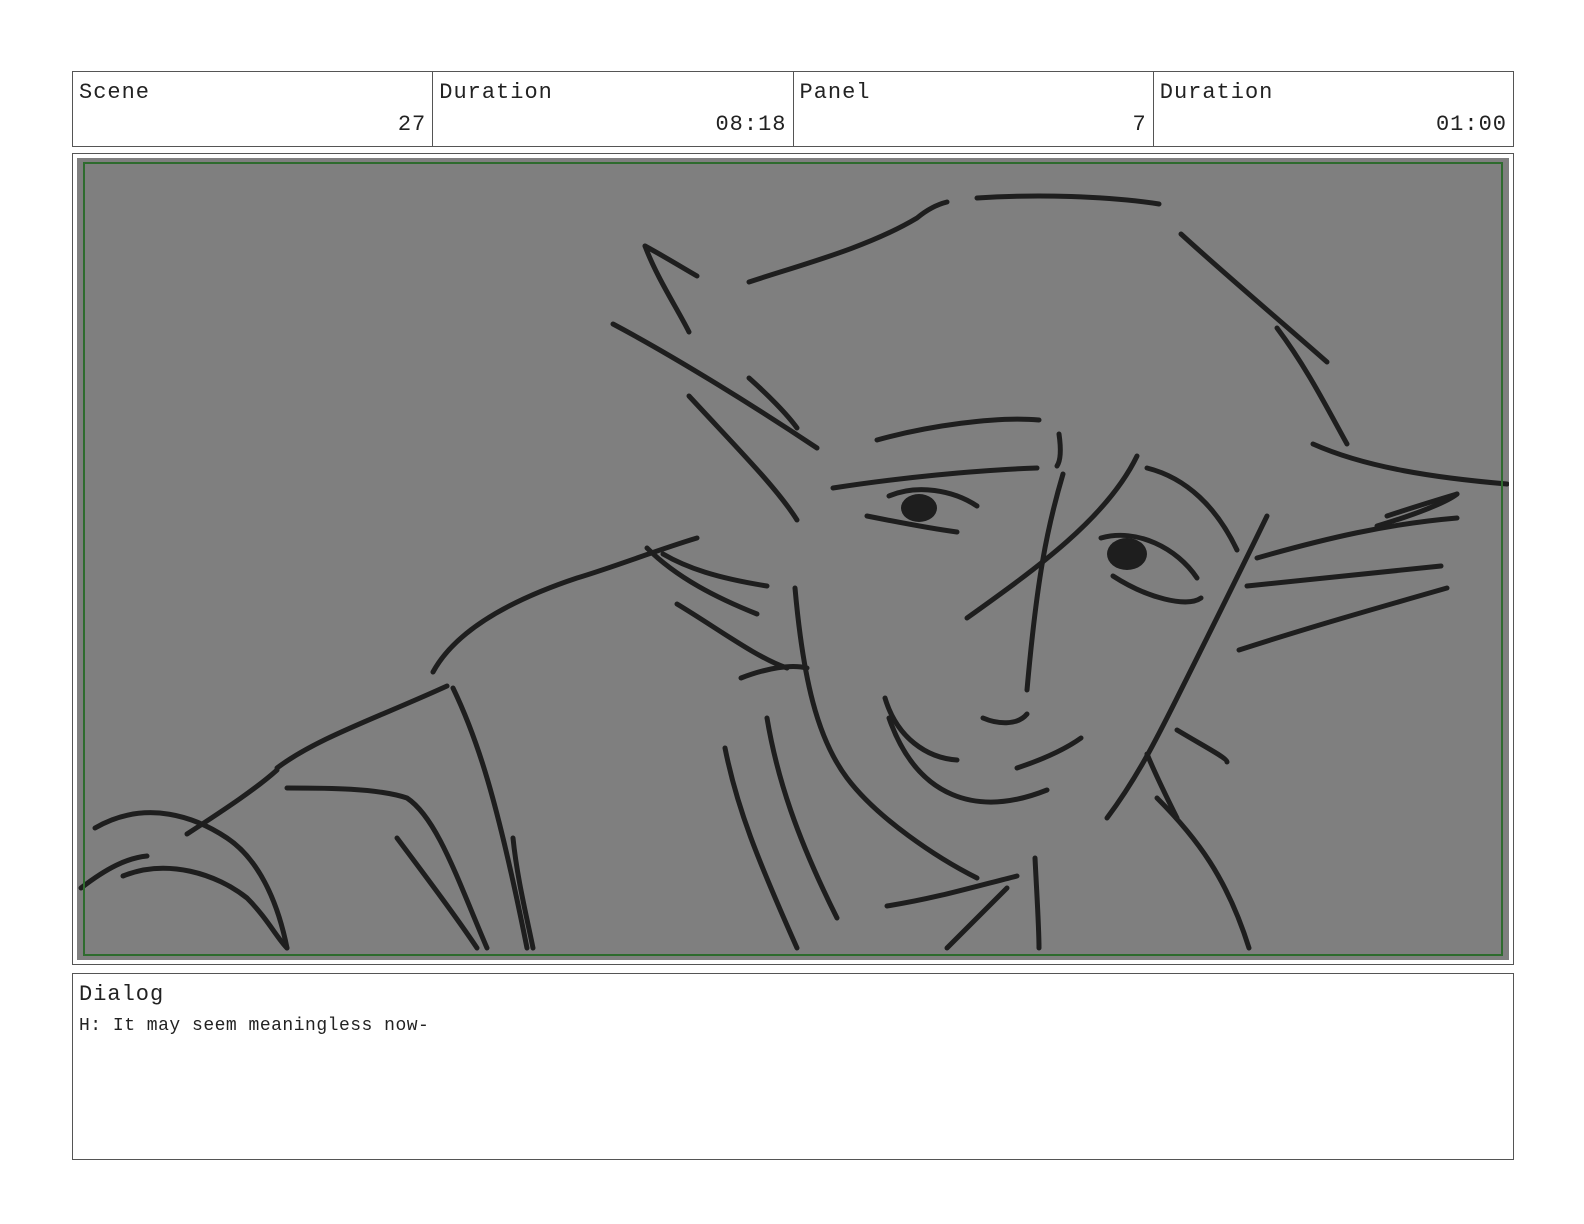  What do you see at coordinates (1471, 124) in the screenshot?
I see `panel-duration-value: 01:00` at bounding box center [1471, 124].